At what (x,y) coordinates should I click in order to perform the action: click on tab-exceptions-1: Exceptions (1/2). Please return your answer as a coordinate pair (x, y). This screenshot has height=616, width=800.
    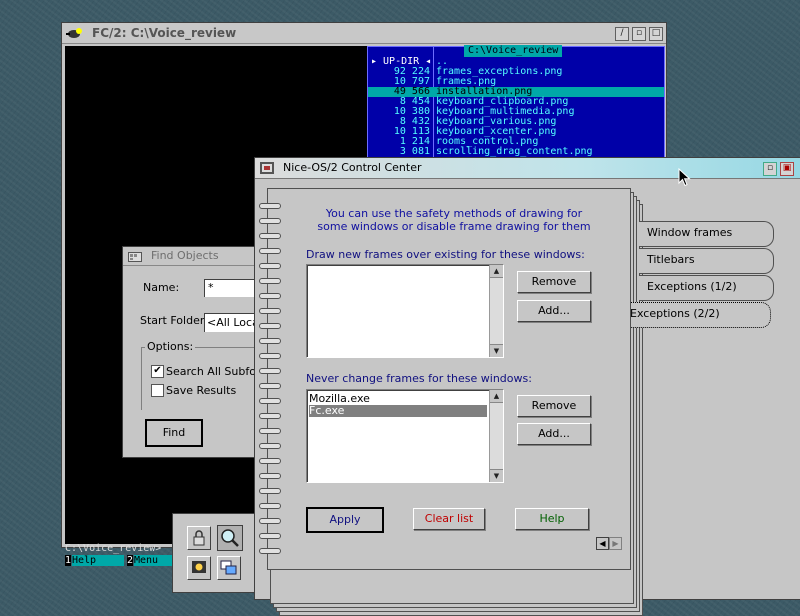
    Looking at the image, I should click on (706, 288).